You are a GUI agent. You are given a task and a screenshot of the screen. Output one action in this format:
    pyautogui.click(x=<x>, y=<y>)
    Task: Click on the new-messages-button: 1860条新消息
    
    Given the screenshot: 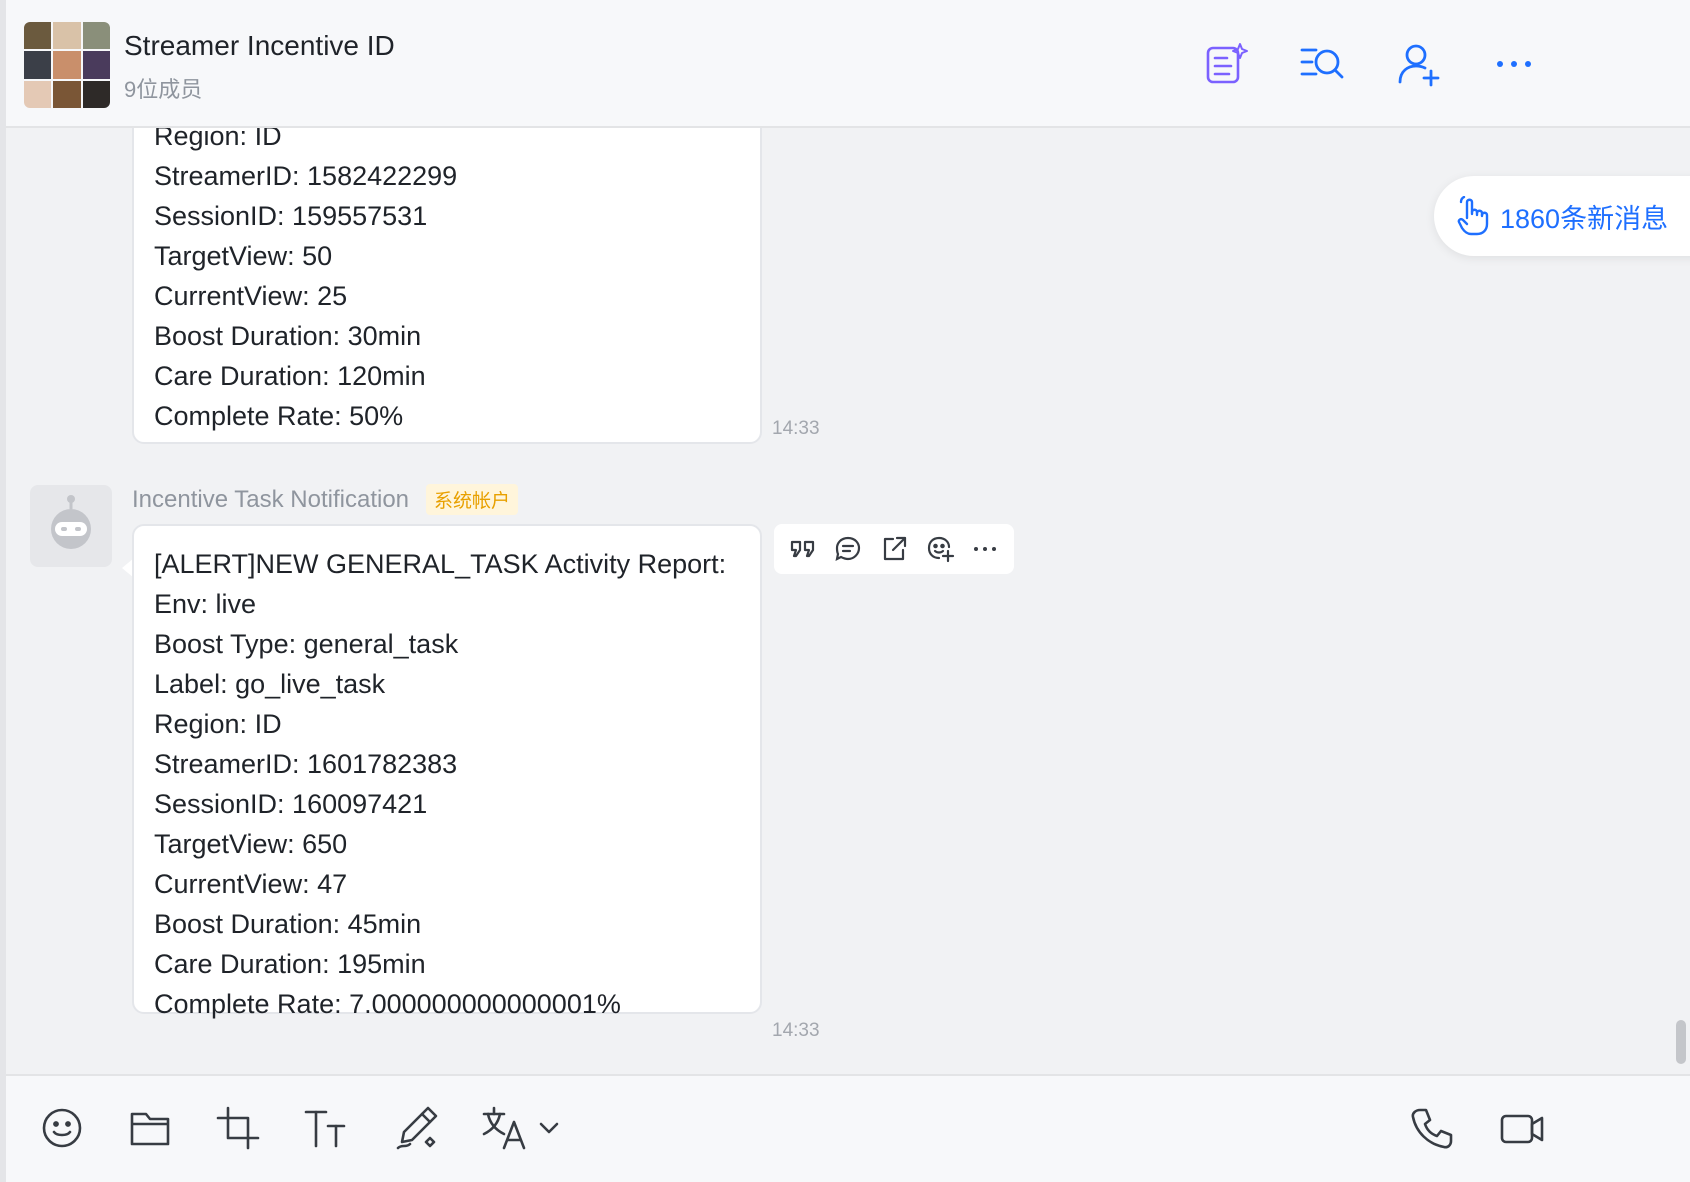 What is the action you would take?
    pyautogui.click(x=1562, y=216)
    